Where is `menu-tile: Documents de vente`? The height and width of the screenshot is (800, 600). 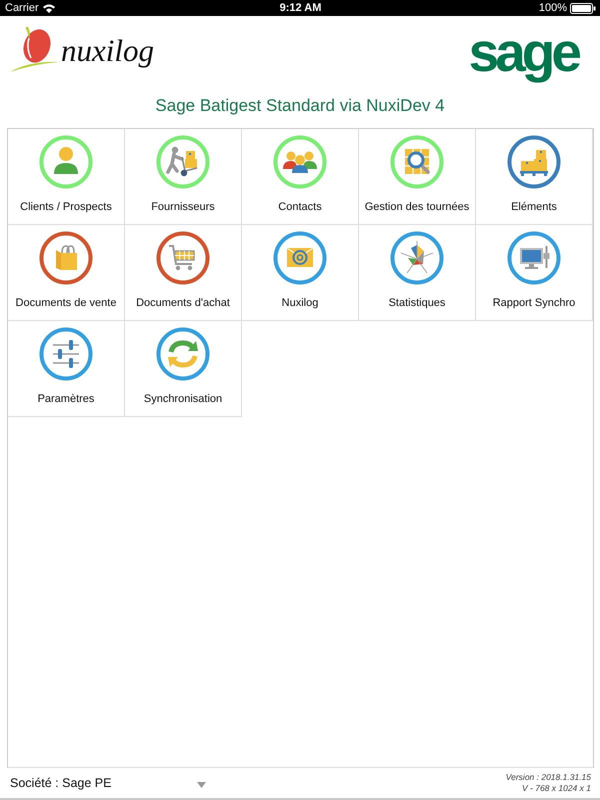 menu-tile: Documents de vente is located at coordinates (66, 273).